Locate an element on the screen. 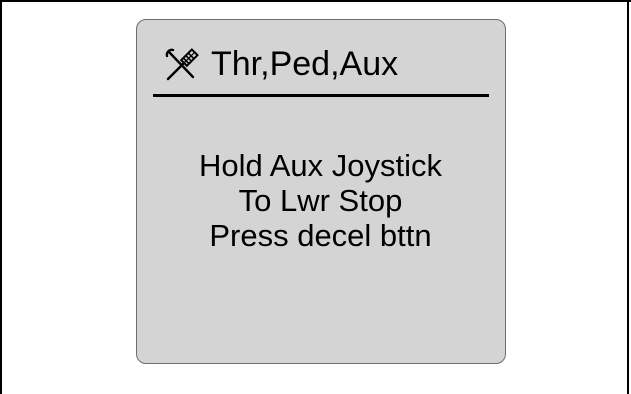 The width and height of the screenshot is (631, 394). frame-left-border is located at coordinates (1, 197).